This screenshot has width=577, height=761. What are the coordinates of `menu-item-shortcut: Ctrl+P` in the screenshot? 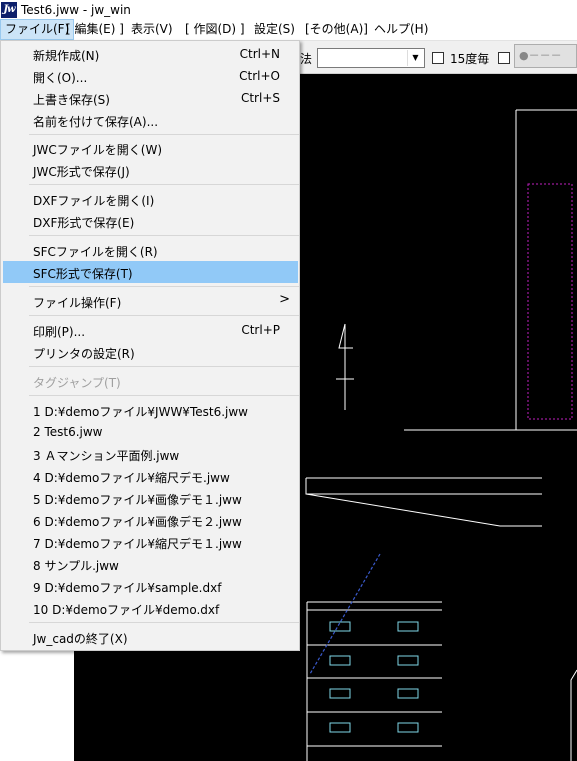 It's located at (260, 330).